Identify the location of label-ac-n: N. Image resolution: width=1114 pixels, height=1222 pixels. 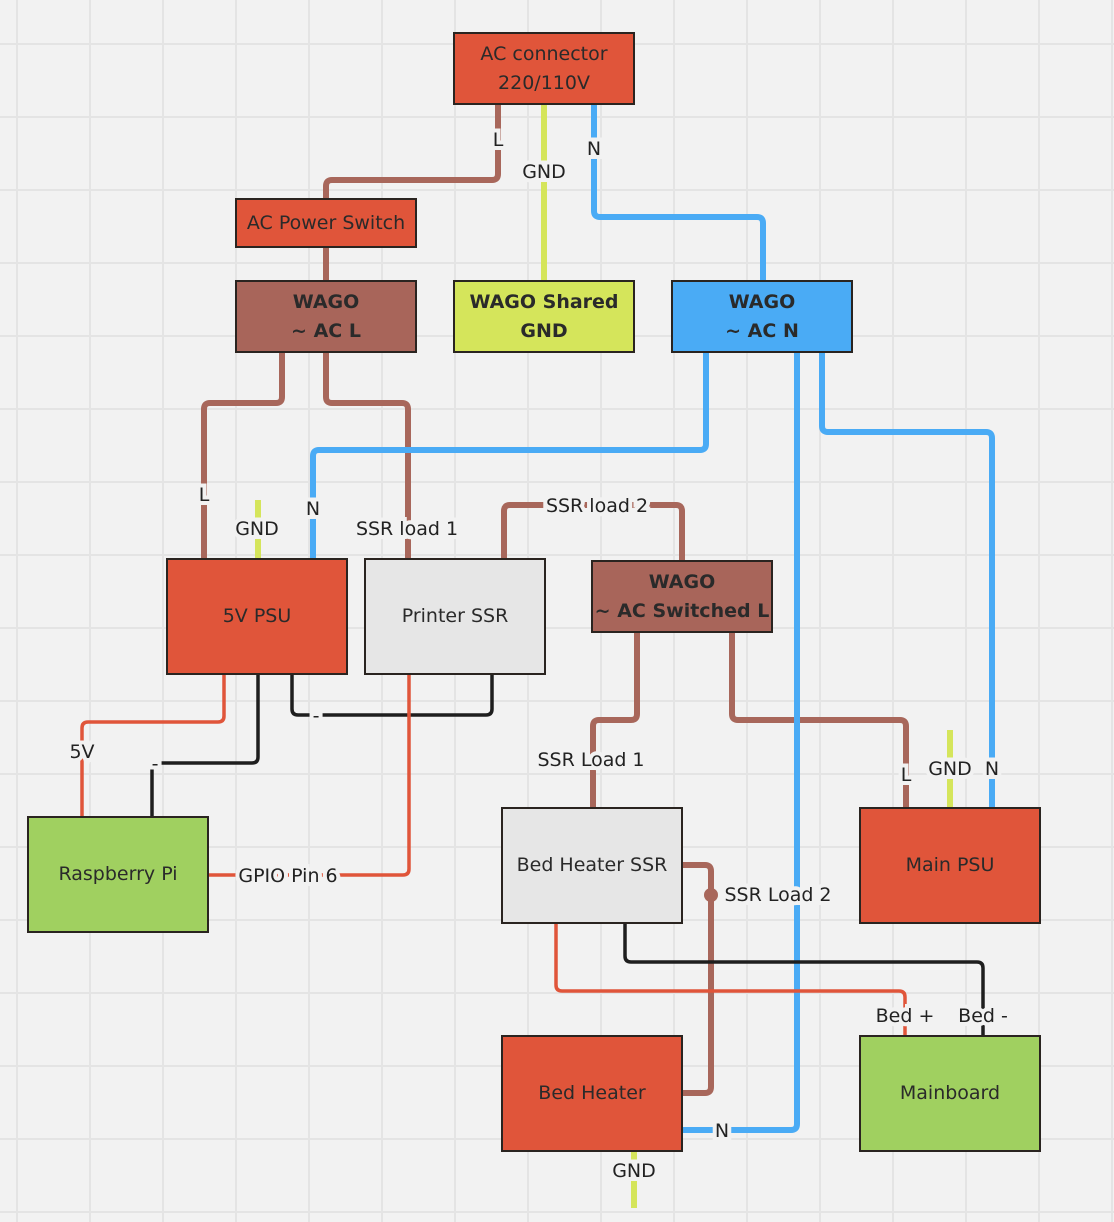
(594, 149).